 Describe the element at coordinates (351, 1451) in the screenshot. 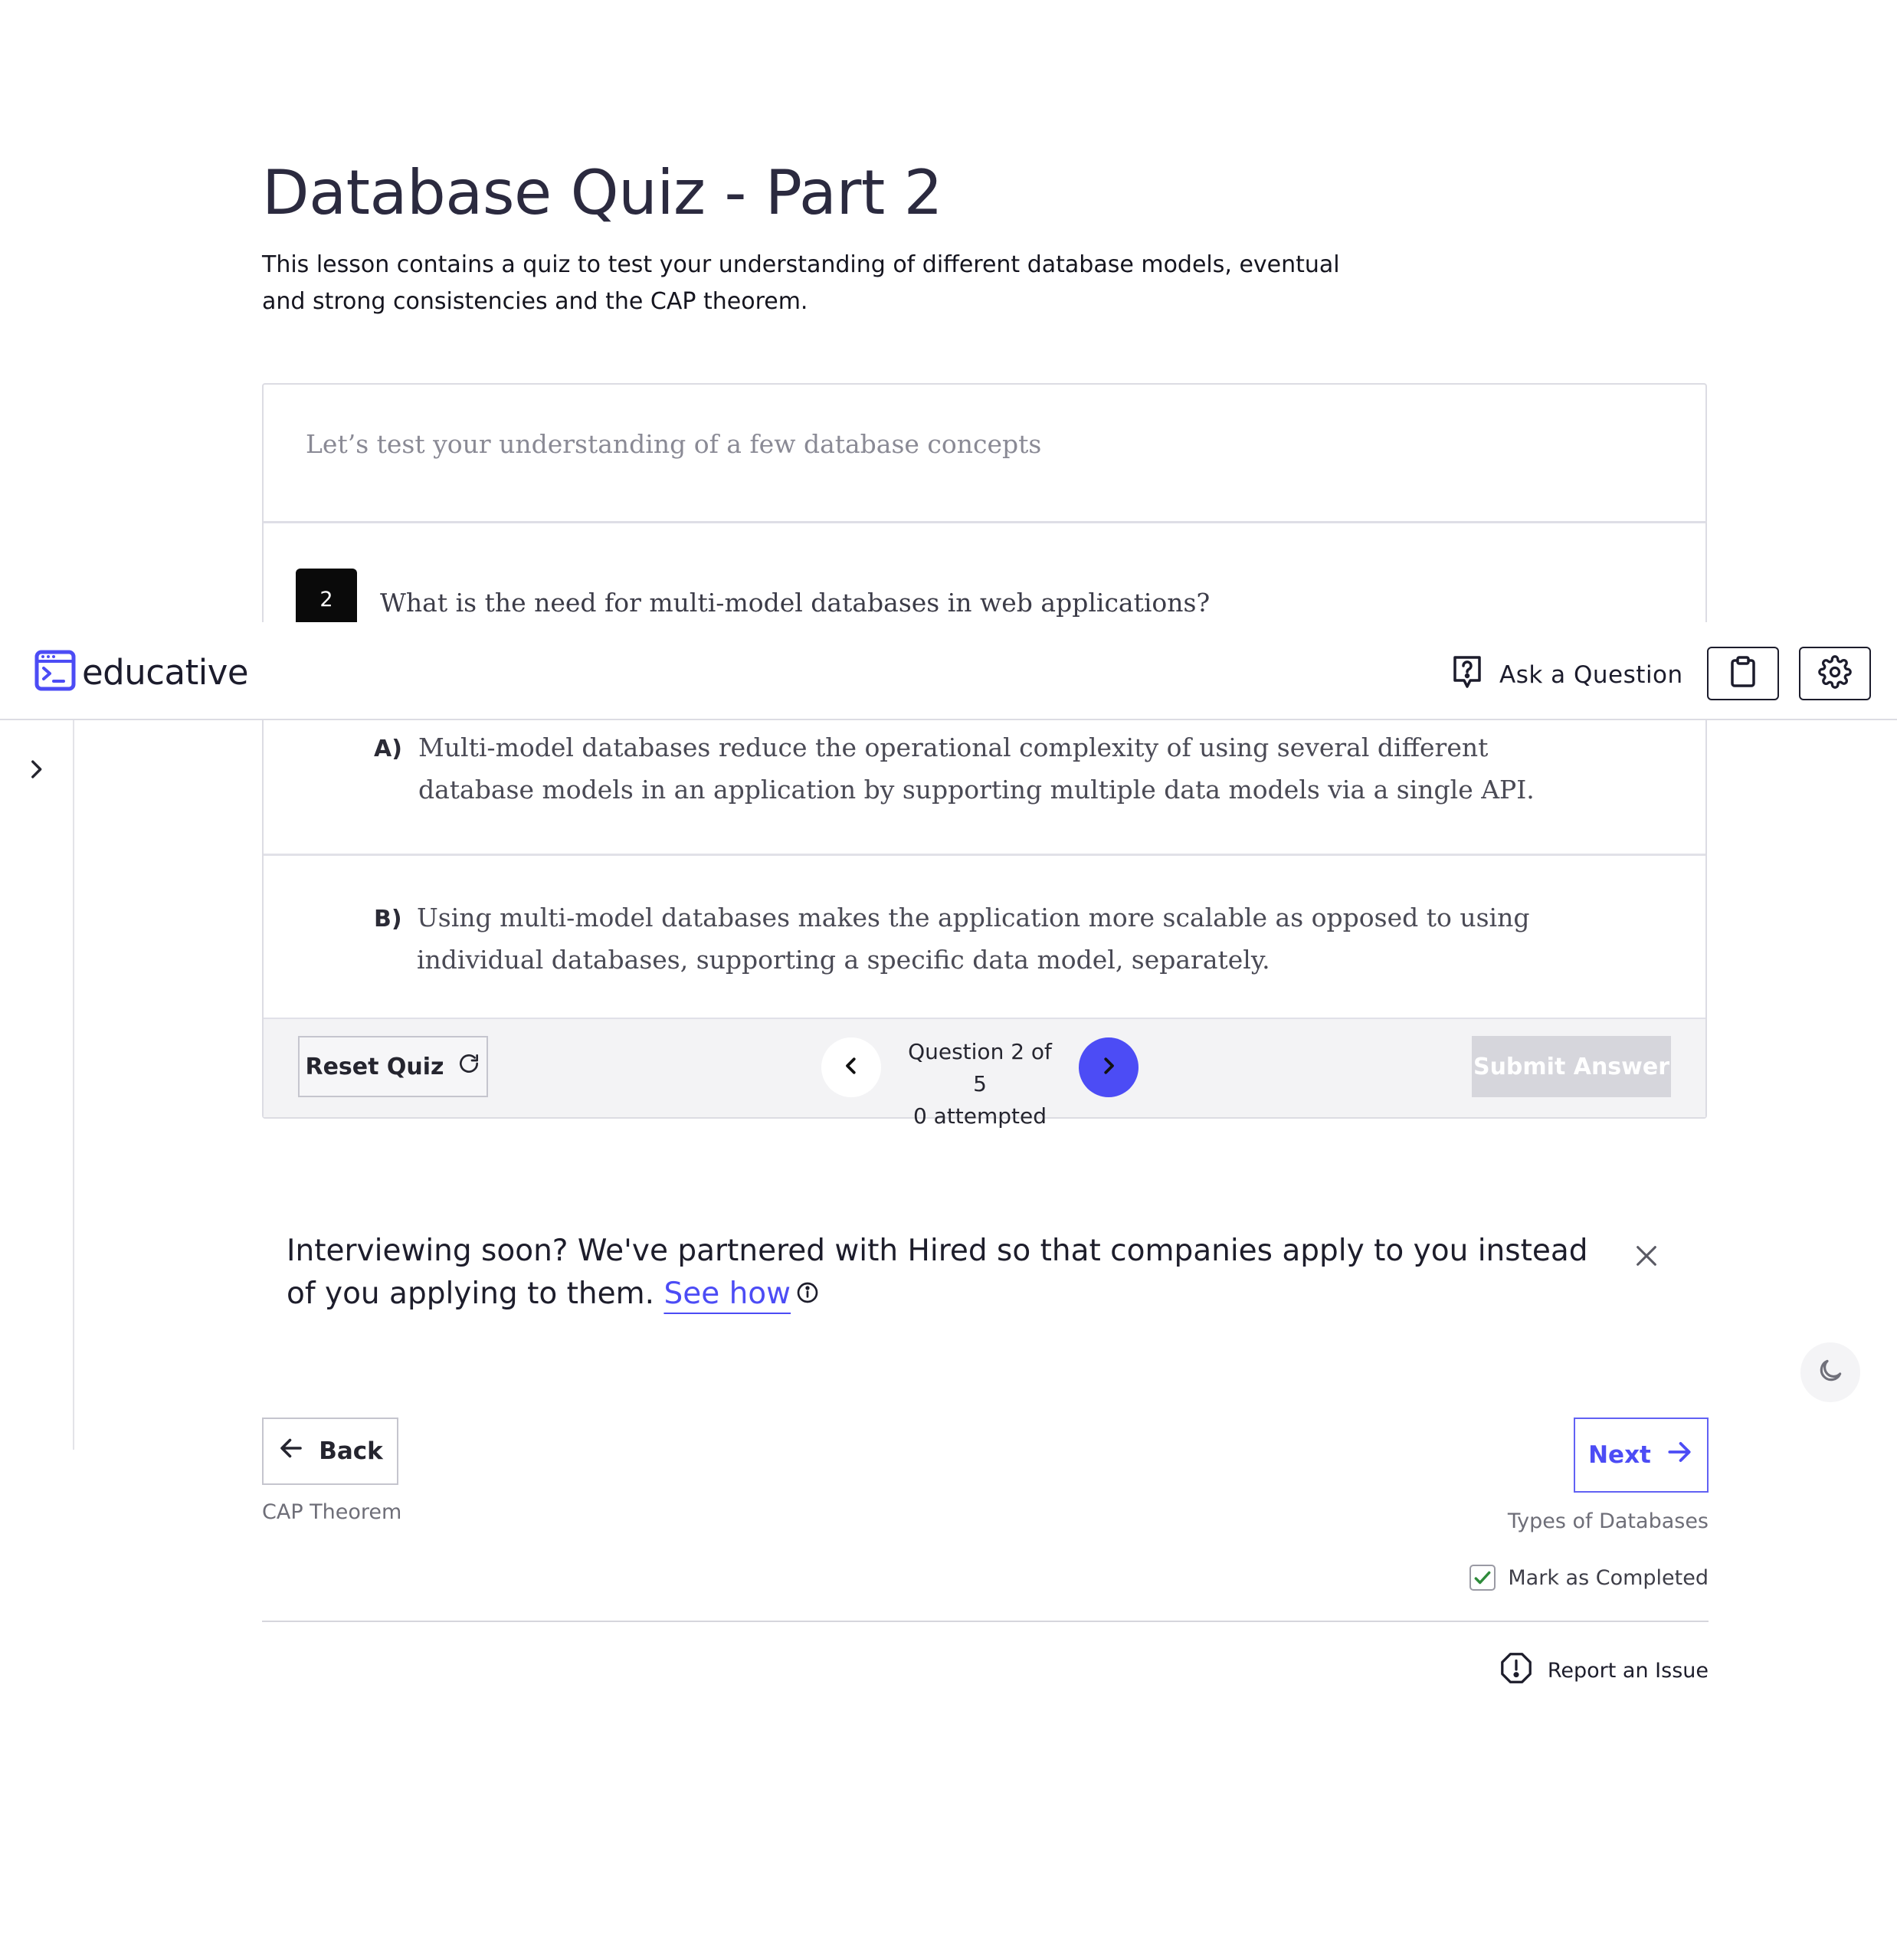

I see `back-label: Back` at that location.